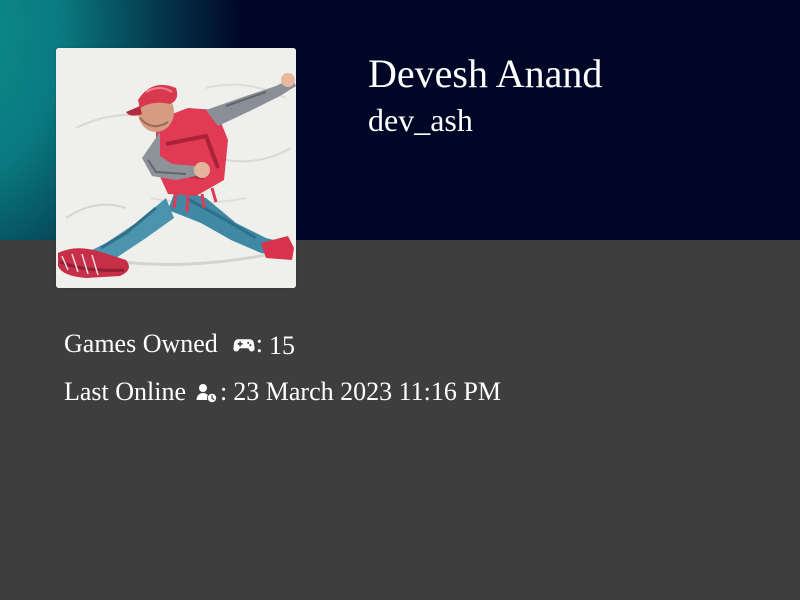  I want to click on gamepad-icon, so click(244, 344).